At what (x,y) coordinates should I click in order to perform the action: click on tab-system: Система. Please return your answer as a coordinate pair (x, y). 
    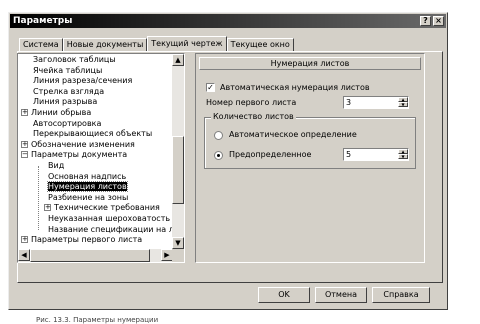
    Looking at the image, I should click on (41, 44).